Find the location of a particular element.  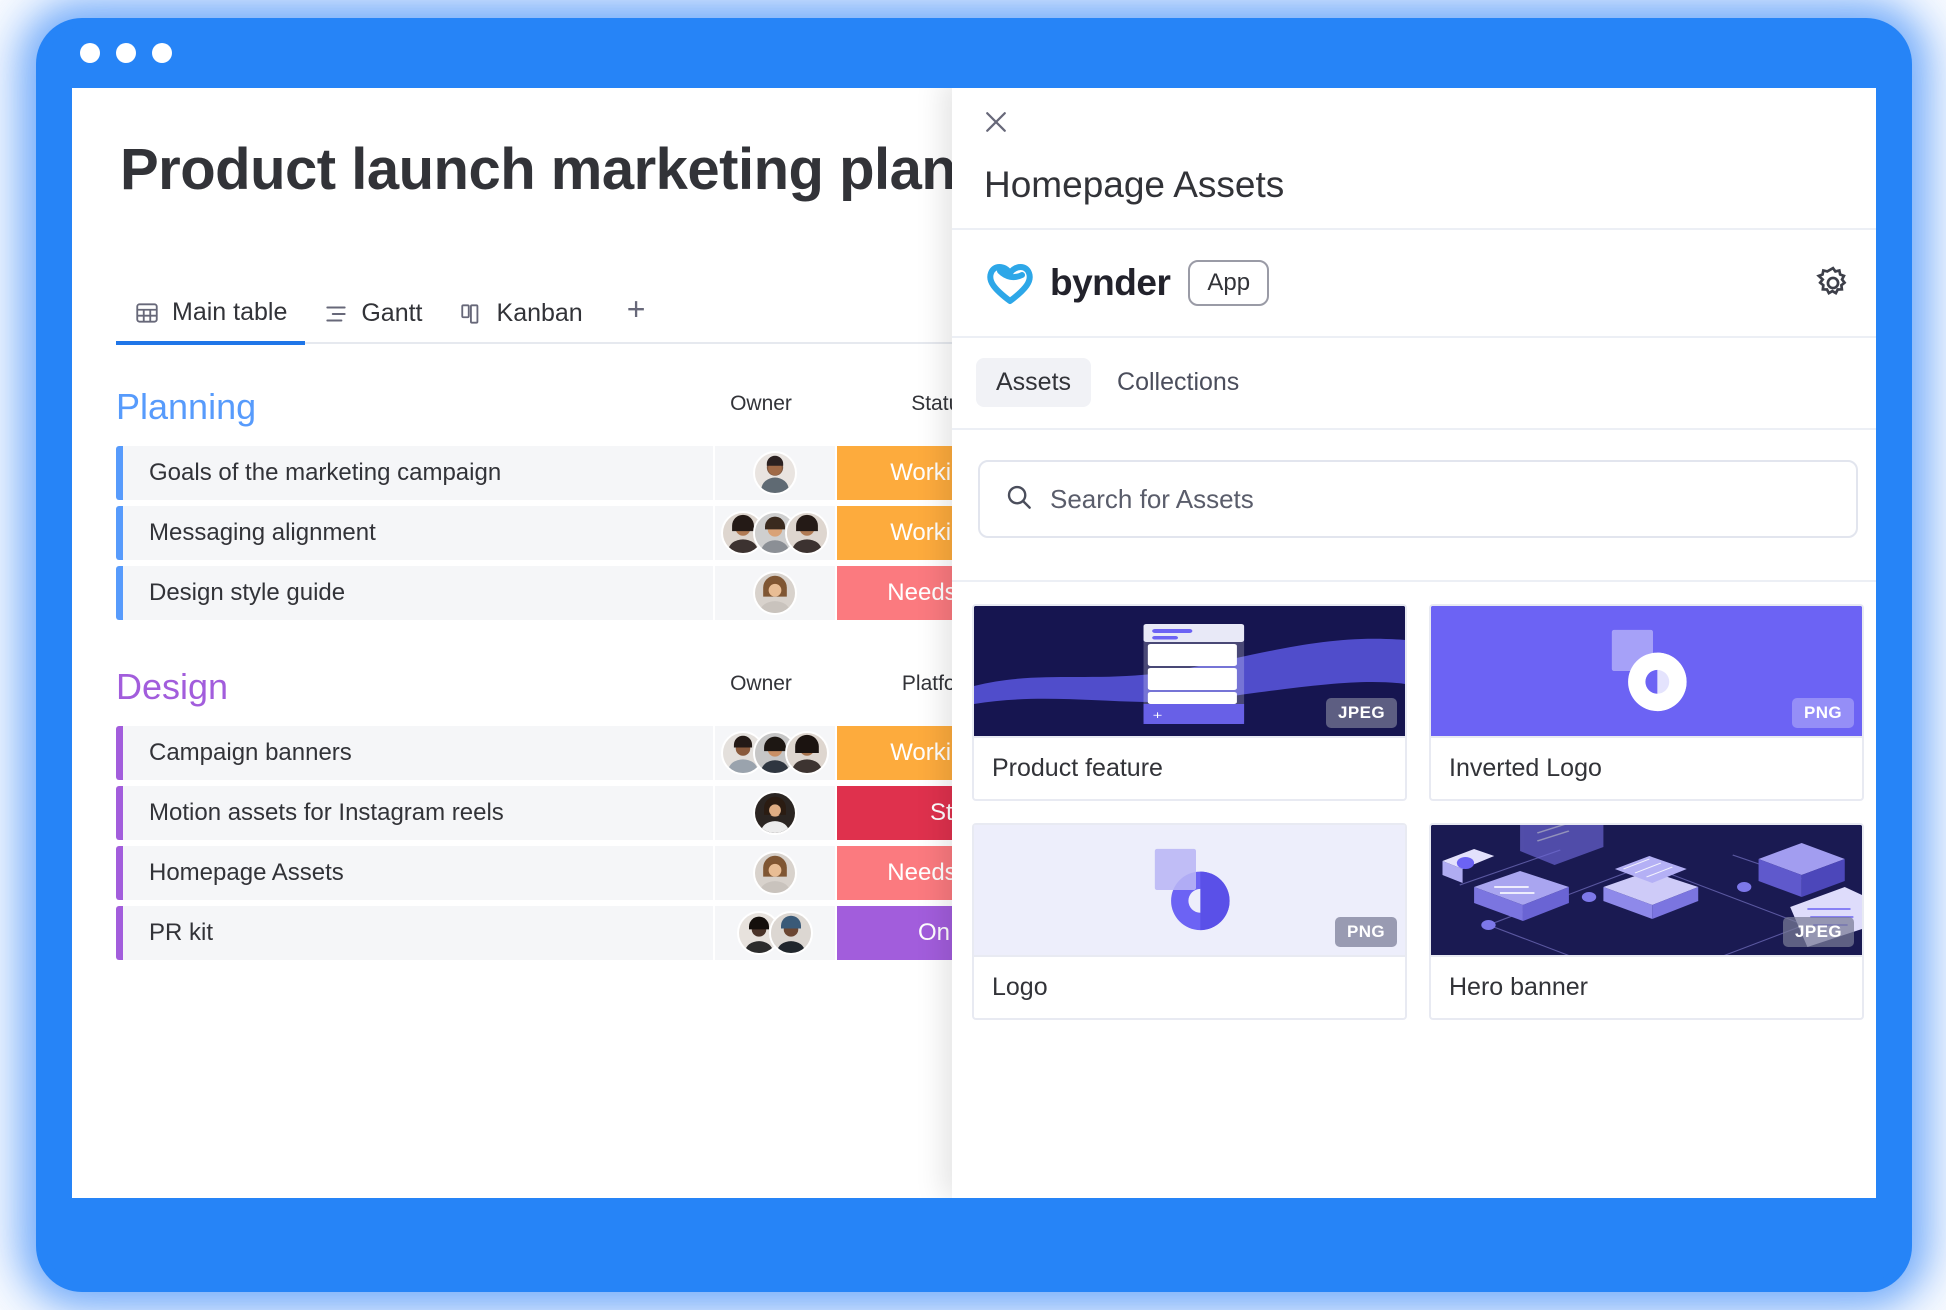

app-header: bynder App is located at coordinates (1414, 283).